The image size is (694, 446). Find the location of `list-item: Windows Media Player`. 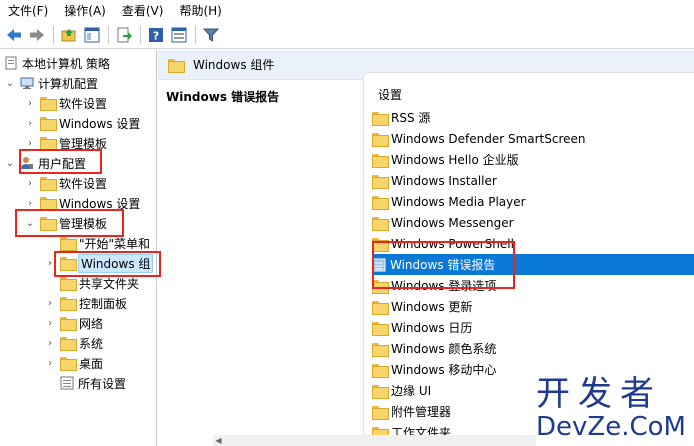

list-item: Windows Media Player is located at coordinates (533, 201).